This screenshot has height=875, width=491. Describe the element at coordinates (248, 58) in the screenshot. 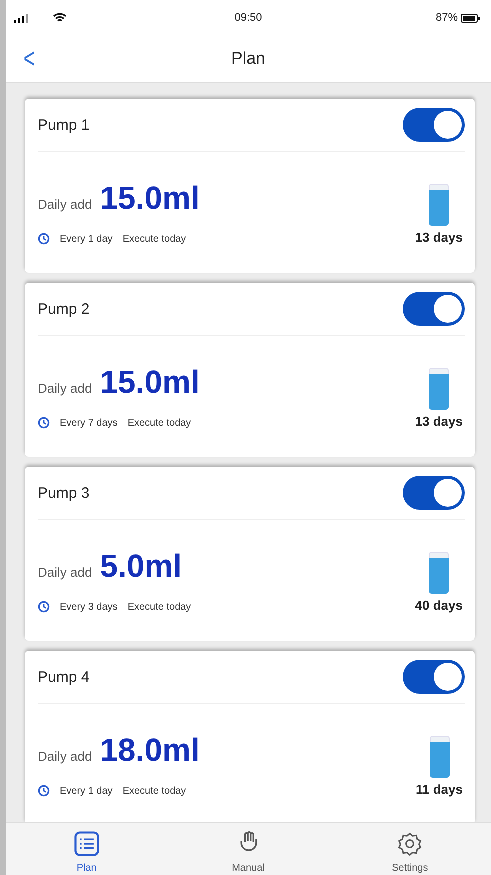

I see `page-title: Plan` at that location.